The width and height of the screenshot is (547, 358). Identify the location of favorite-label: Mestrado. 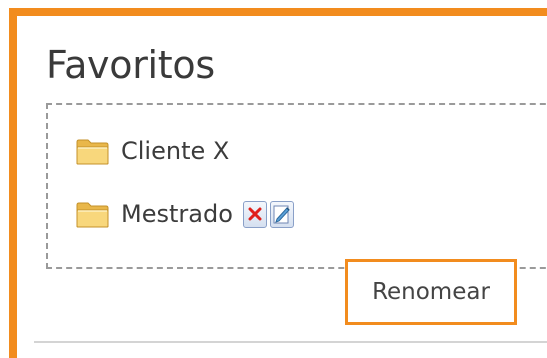
(177, 214).